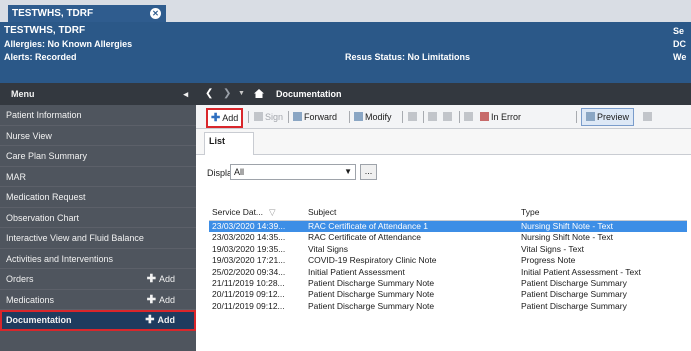 This screenshot has width=691, height=351. I want to click on menu-item-orders: Orders ✚ Add, so click(98, 279).